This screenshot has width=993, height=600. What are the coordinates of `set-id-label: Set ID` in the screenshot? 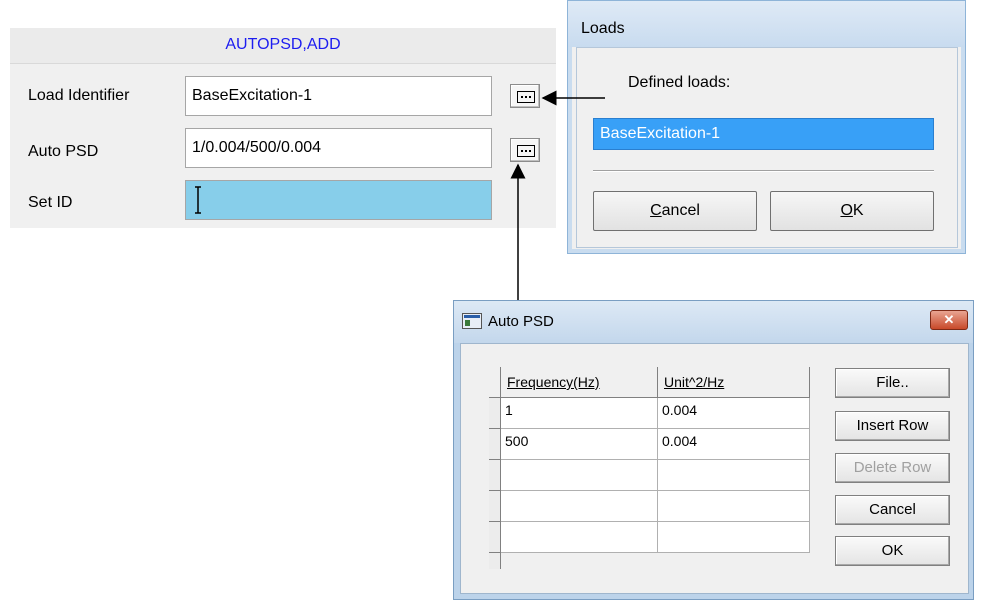 It's located at (50, 202).